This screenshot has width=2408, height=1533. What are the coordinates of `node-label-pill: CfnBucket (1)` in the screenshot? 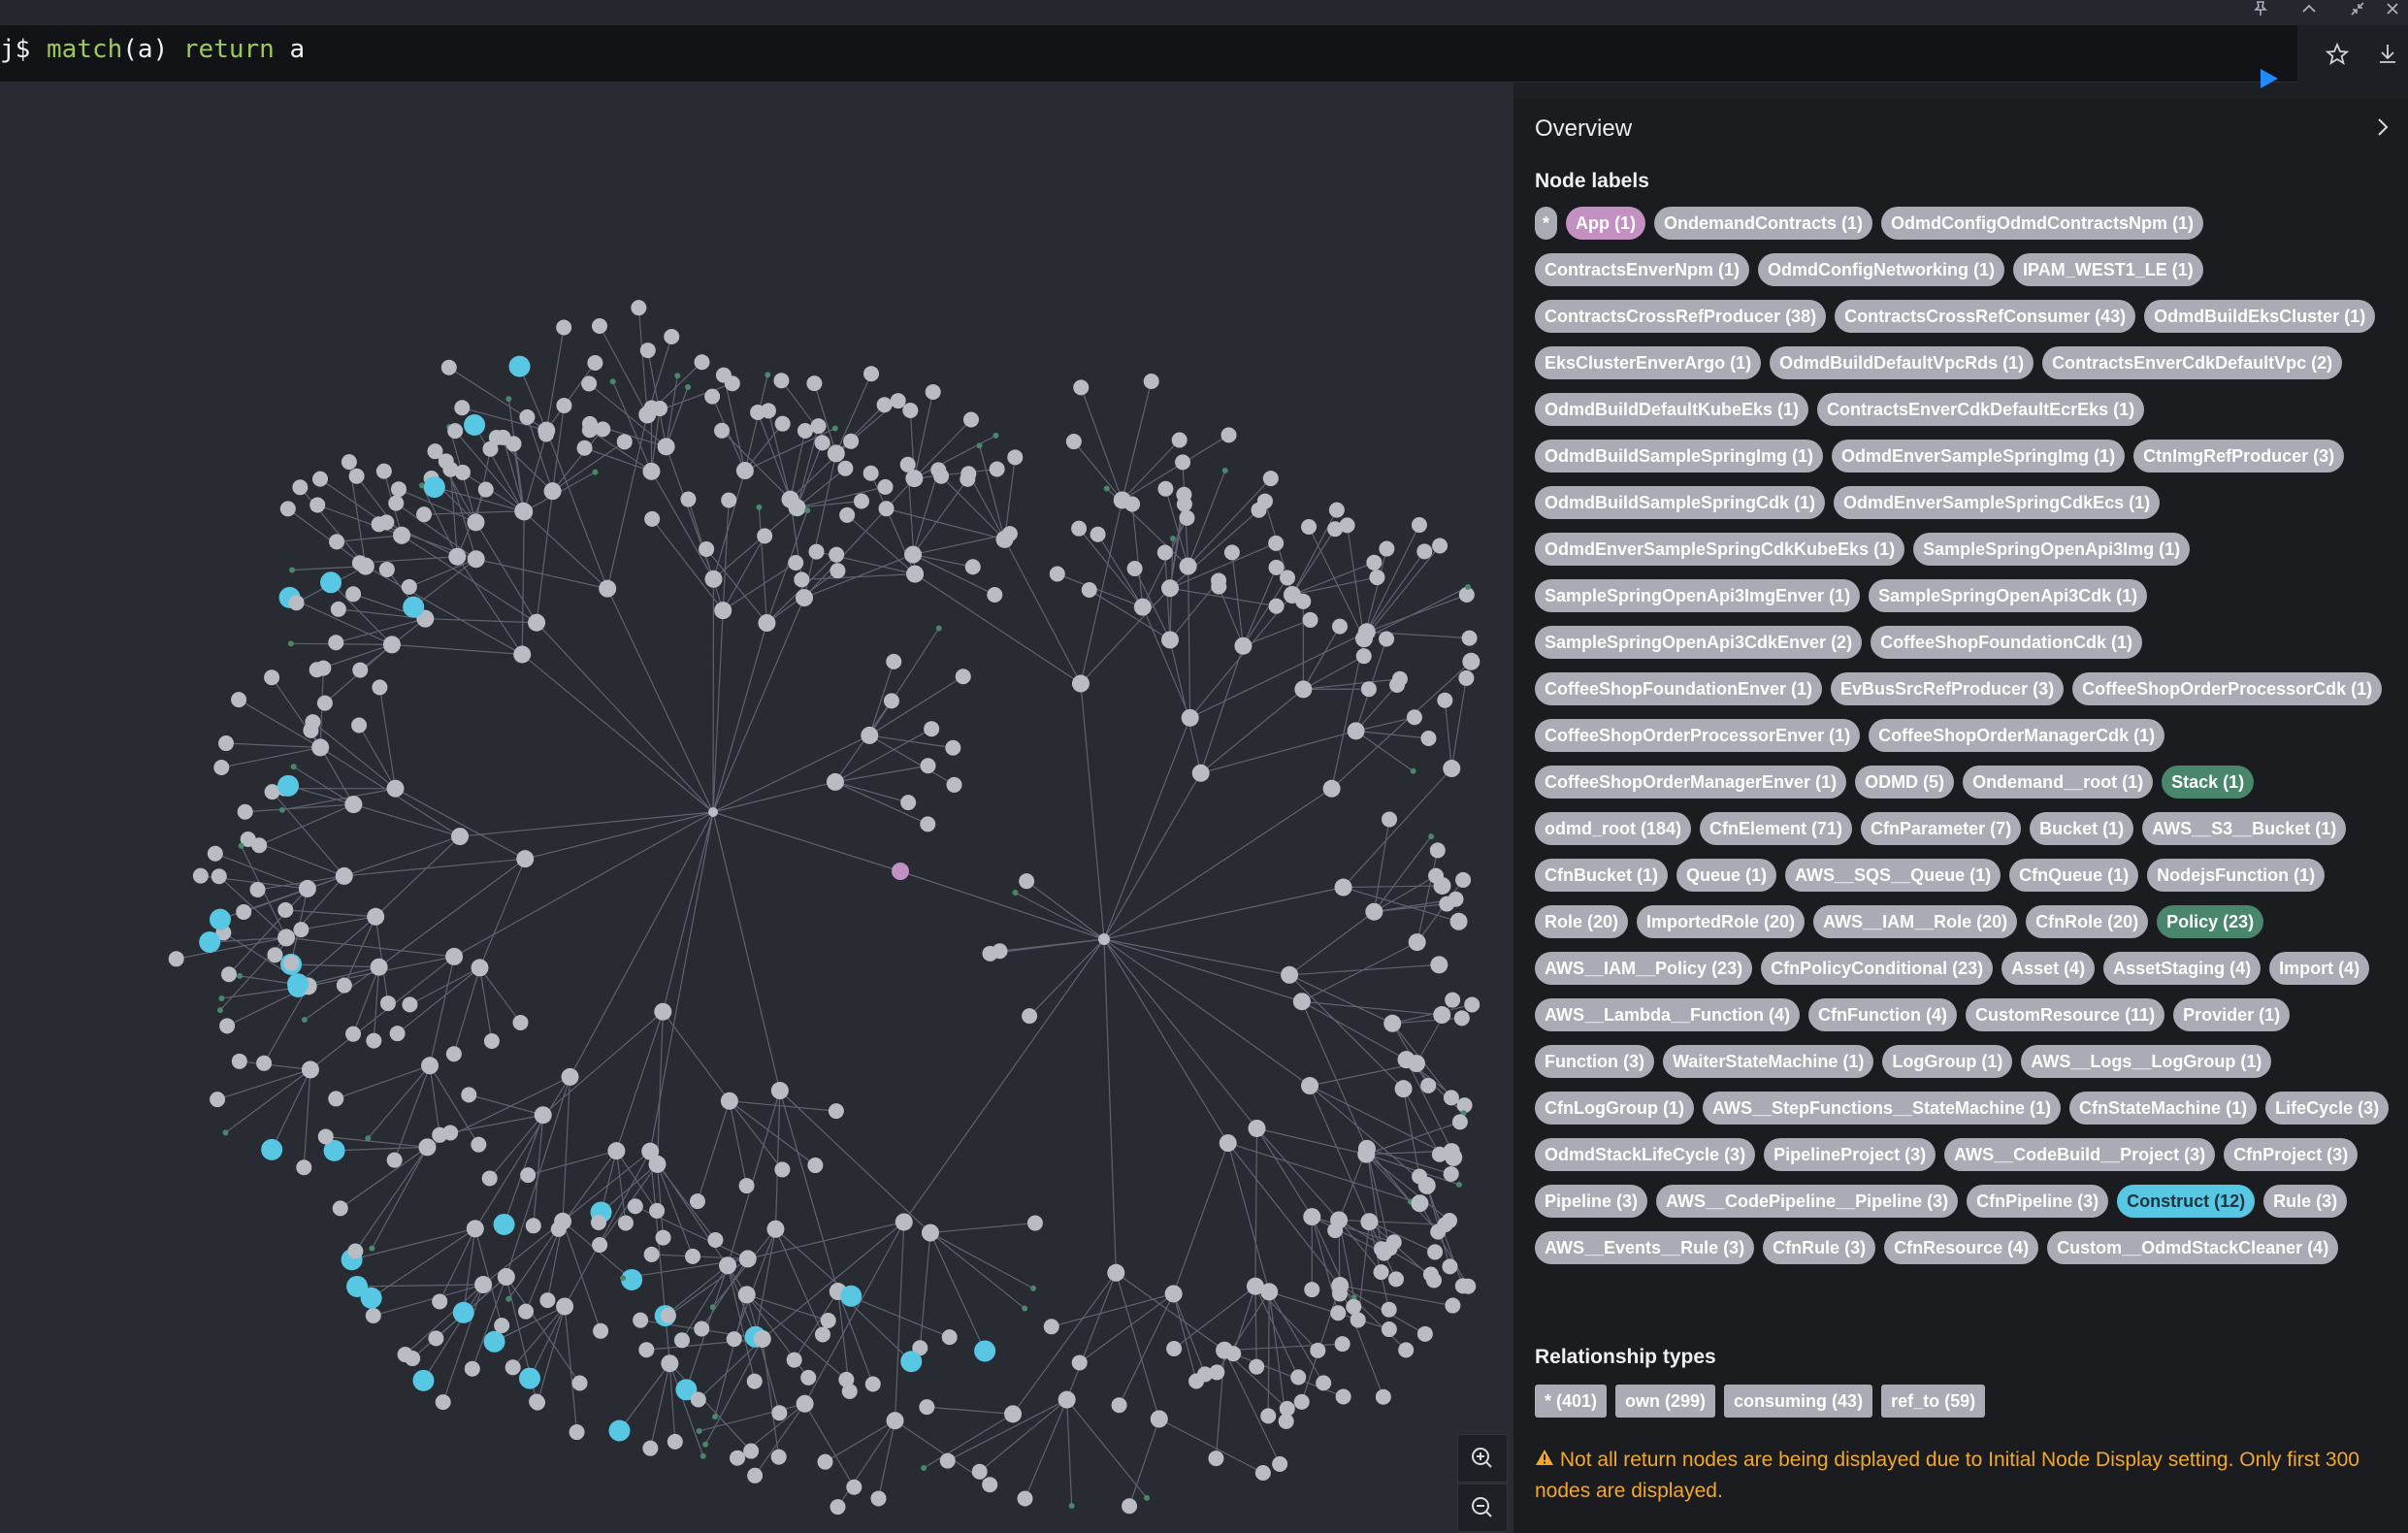 It's located at (1602, 875).